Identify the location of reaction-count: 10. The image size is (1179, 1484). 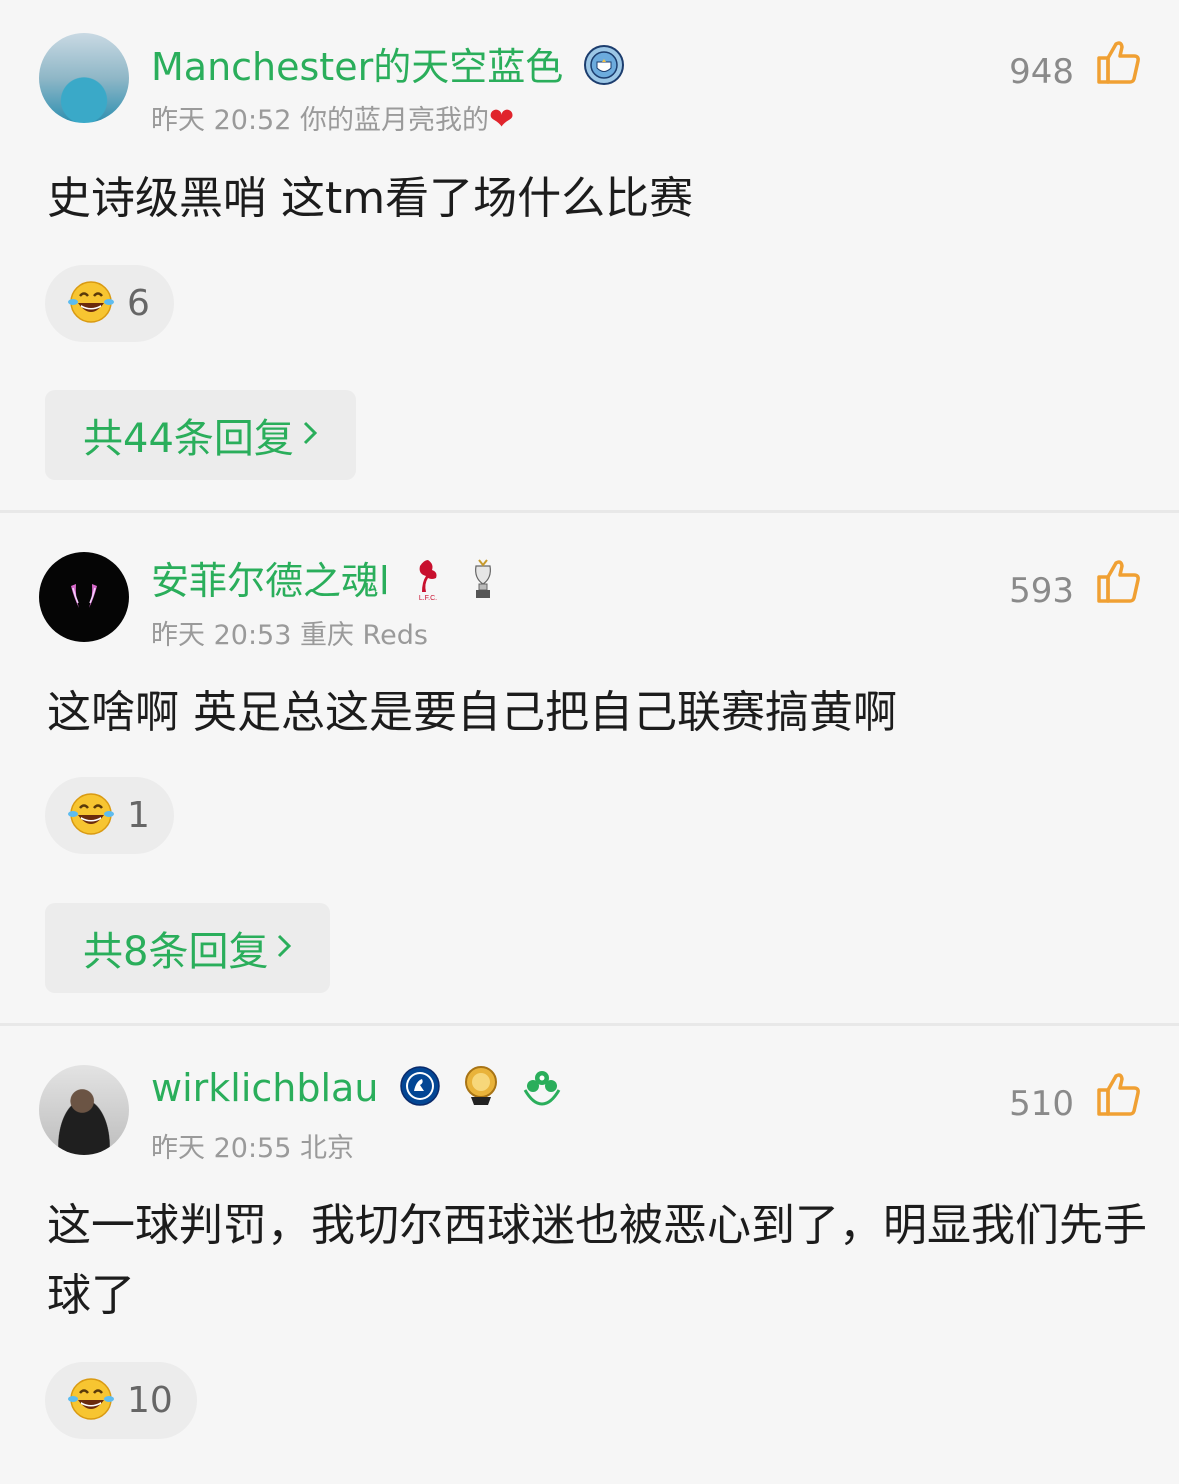
(150, 1400).